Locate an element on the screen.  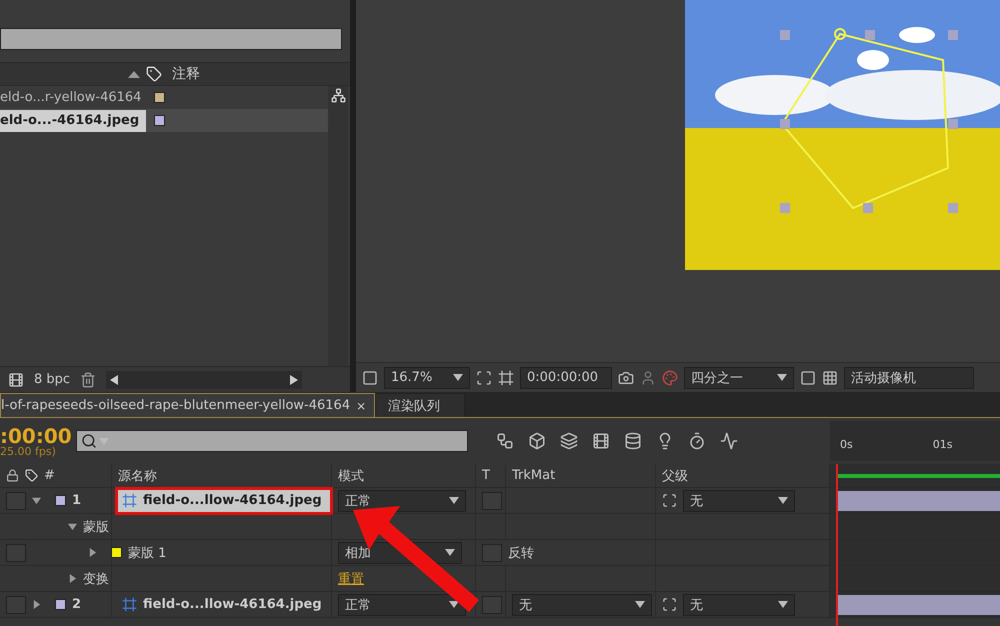
comment-column-label: 注释 is located at coordinates (186, 74).